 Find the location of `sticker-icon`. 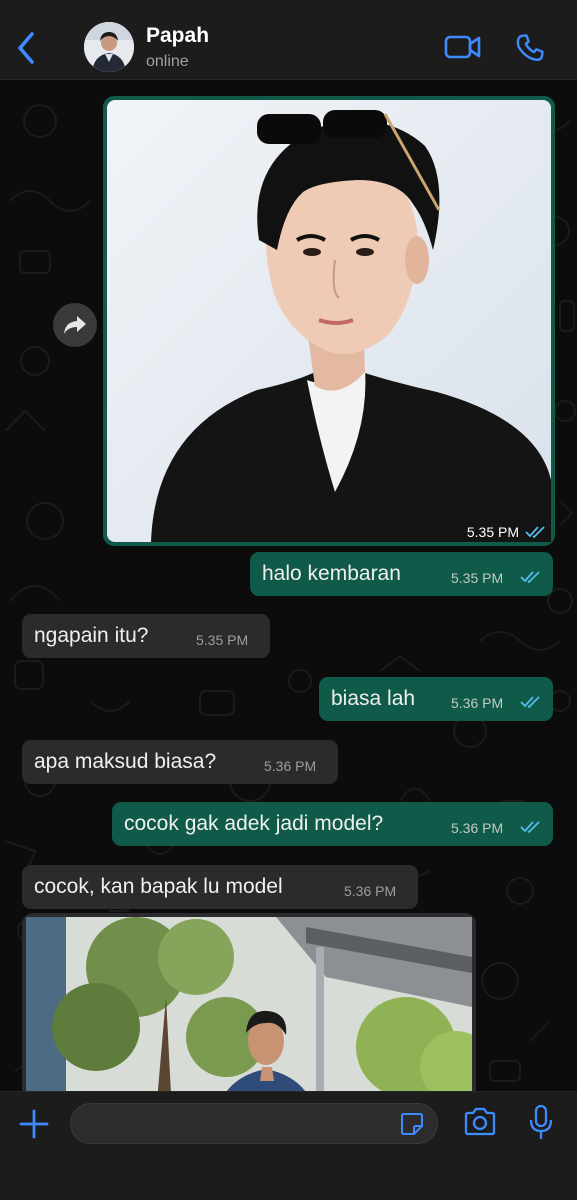

sticker-icon is located at coordinates (412, 1124).